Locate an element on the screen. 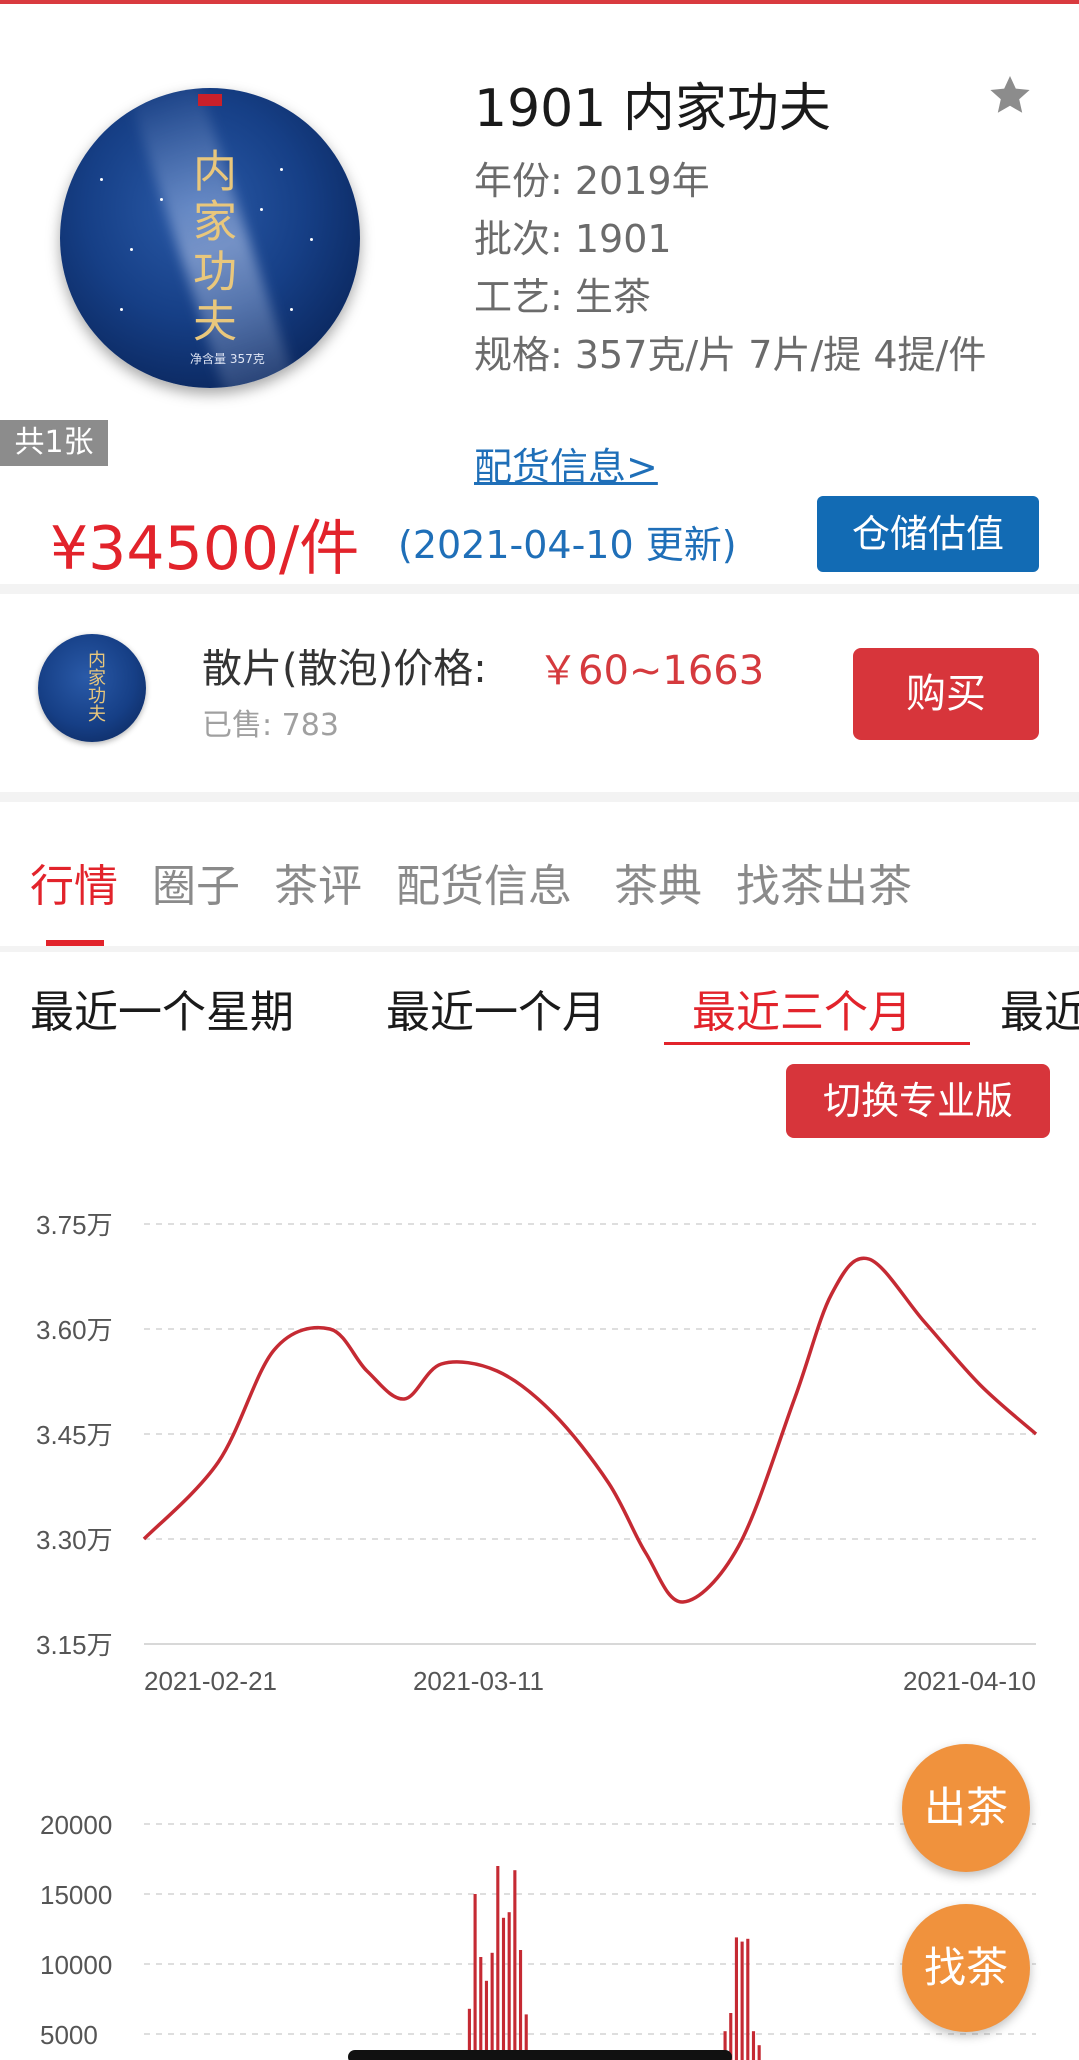 Image resolution: width=1079 pixels, height=2060 pixels. product-image-seal is located at coordinates (210, 100).